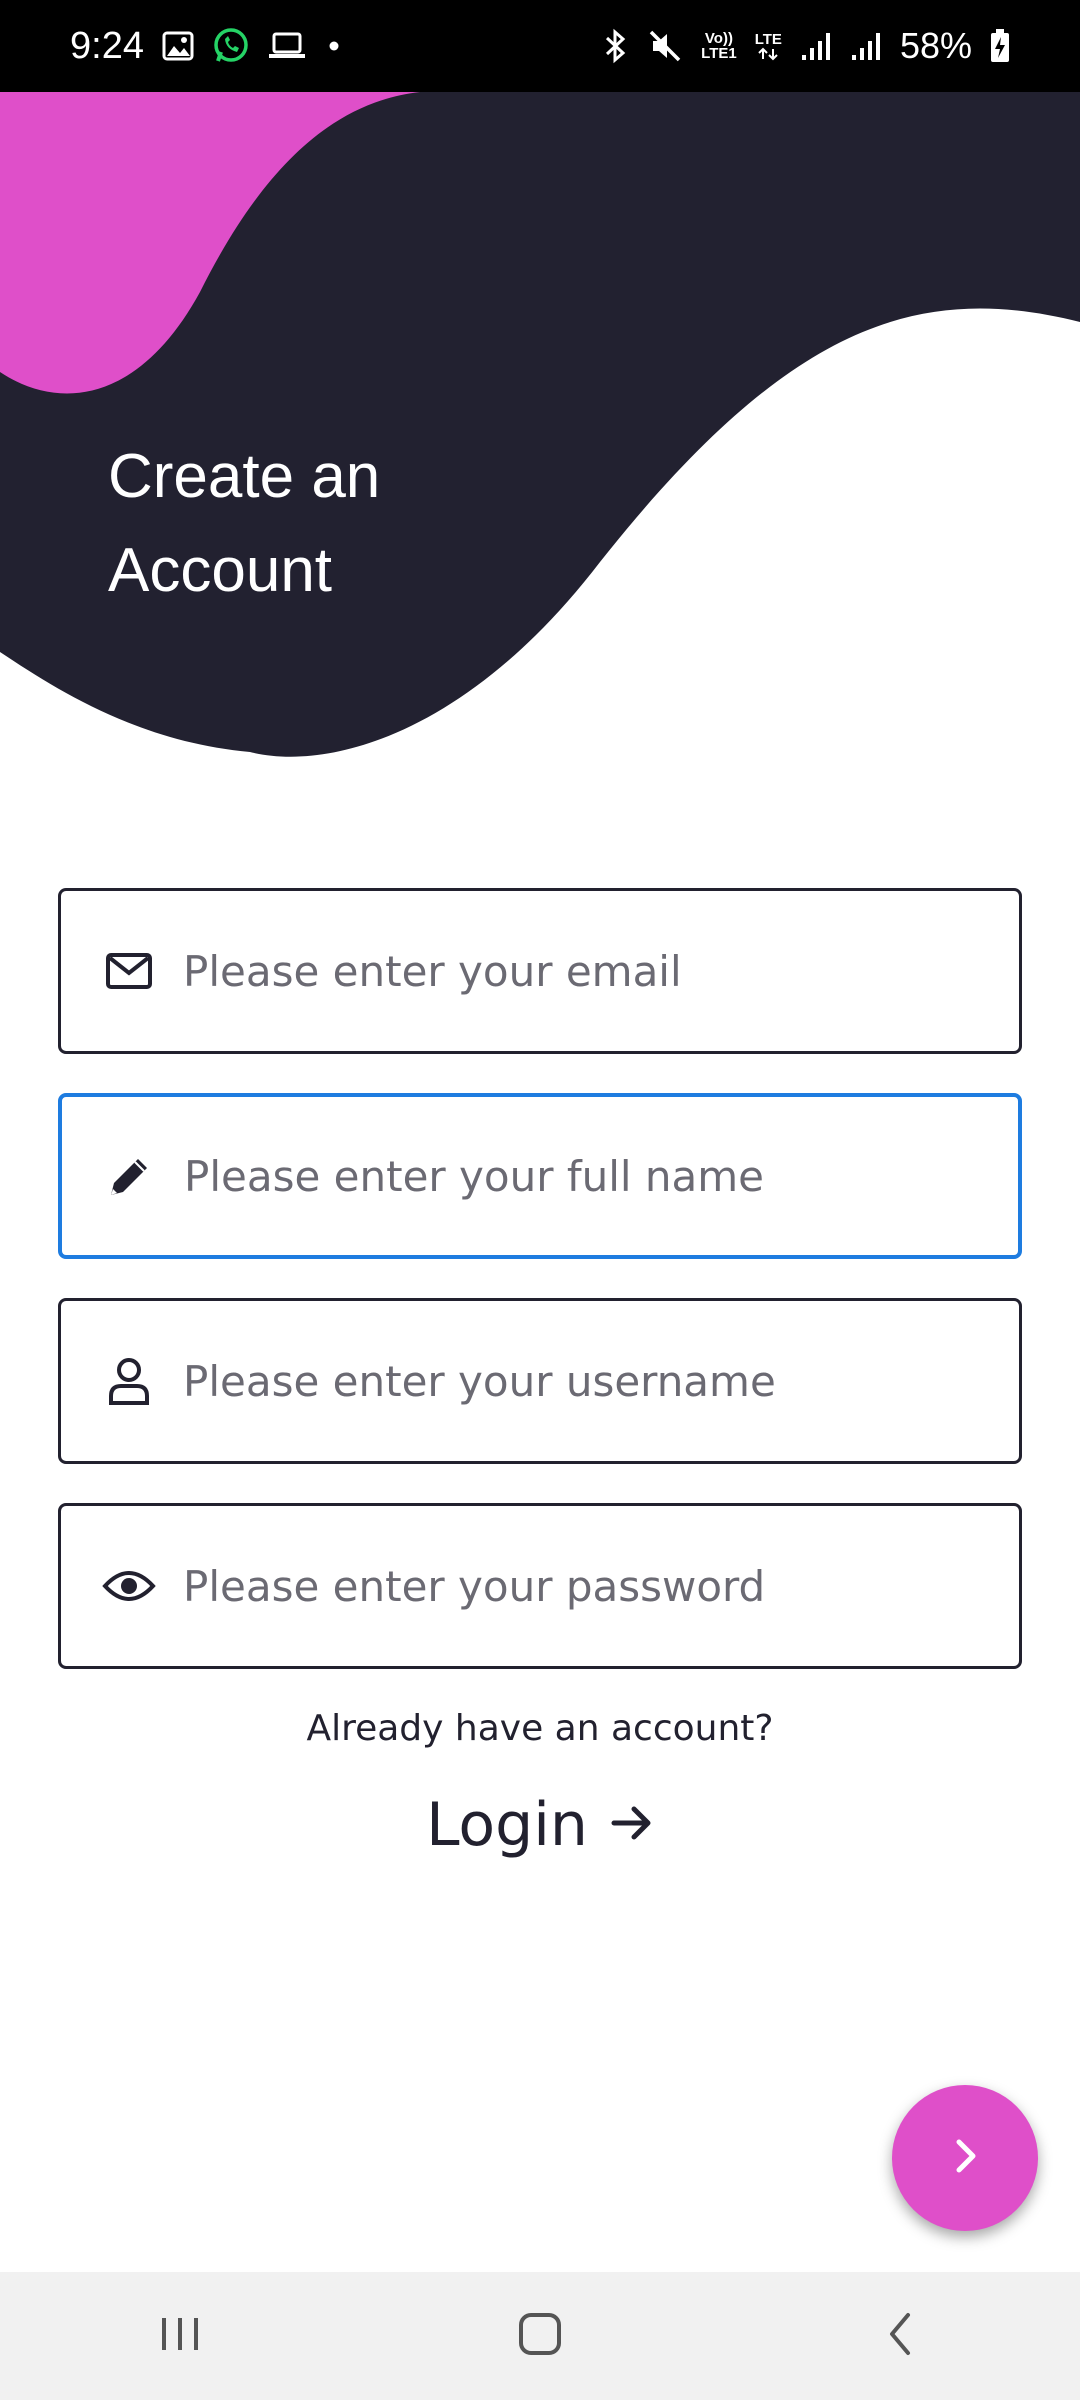 The width and height of the screenshot is (1080, 2400). I want to click on home-icon, so click(540, 2336).